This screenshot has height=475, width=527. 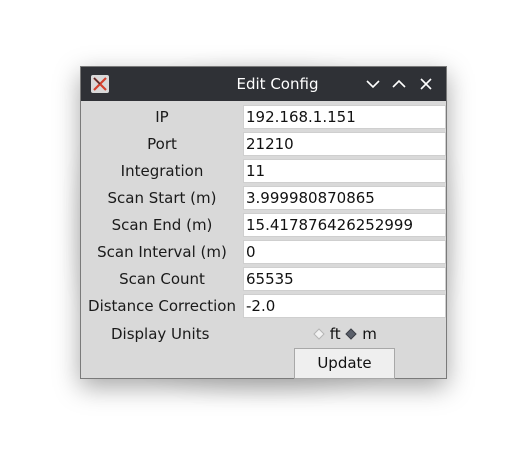 What do you see at coordinates (344, 279) in the screenshot?
I see `scan-count-field: 65535` at bounding box center [344, 279].